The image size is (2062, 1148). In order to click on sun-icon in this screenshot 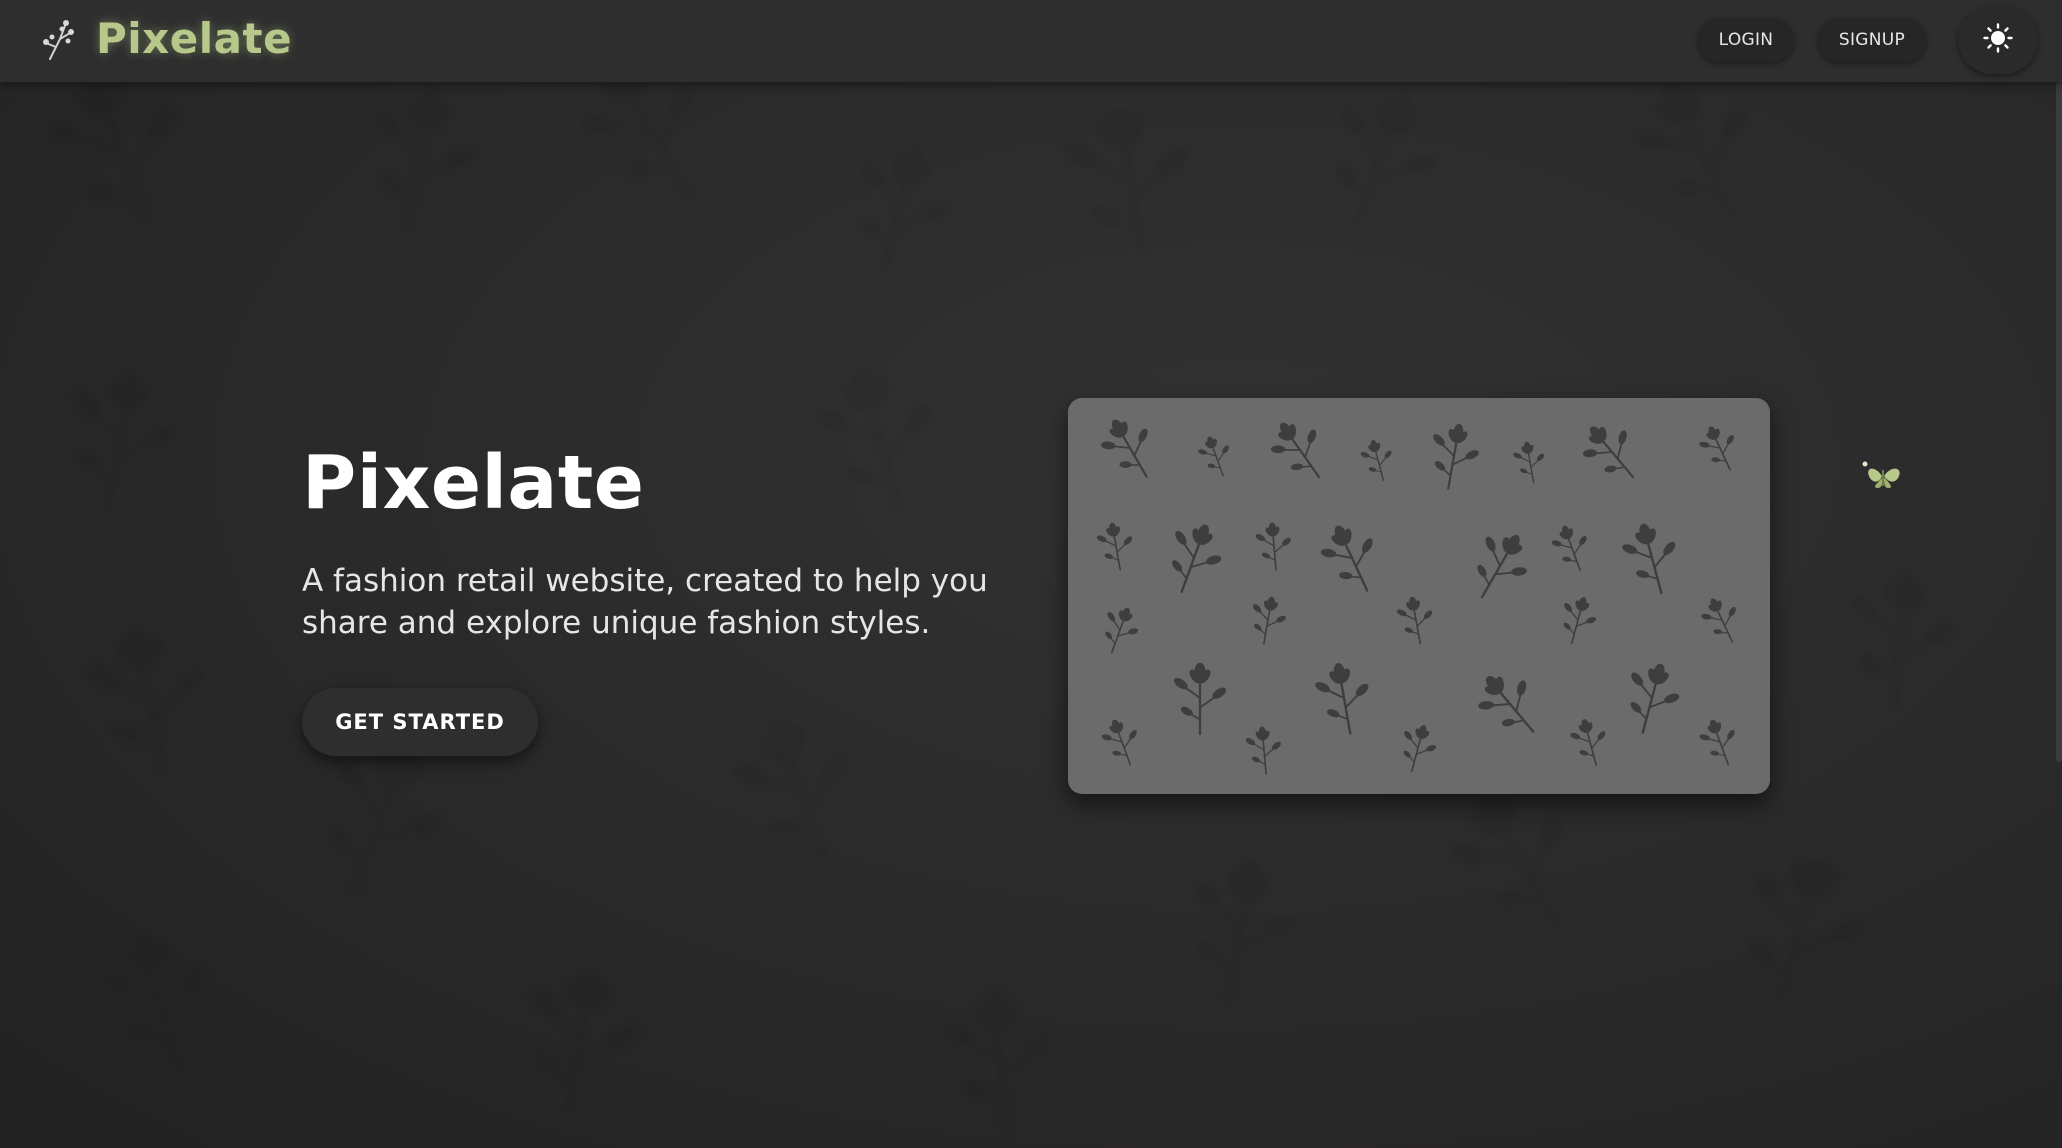, I will do `click(1998, 40)`.